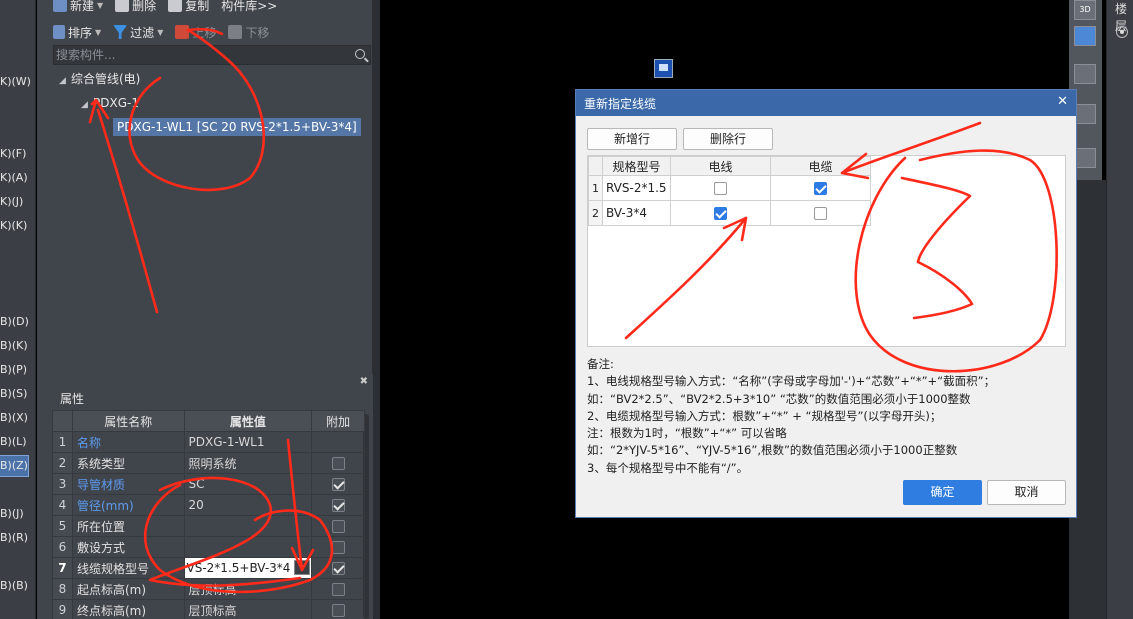  Describe the element at coordinates (77, 32) in the screenshot. I see `sort-button: 排序 ▼` at that location.